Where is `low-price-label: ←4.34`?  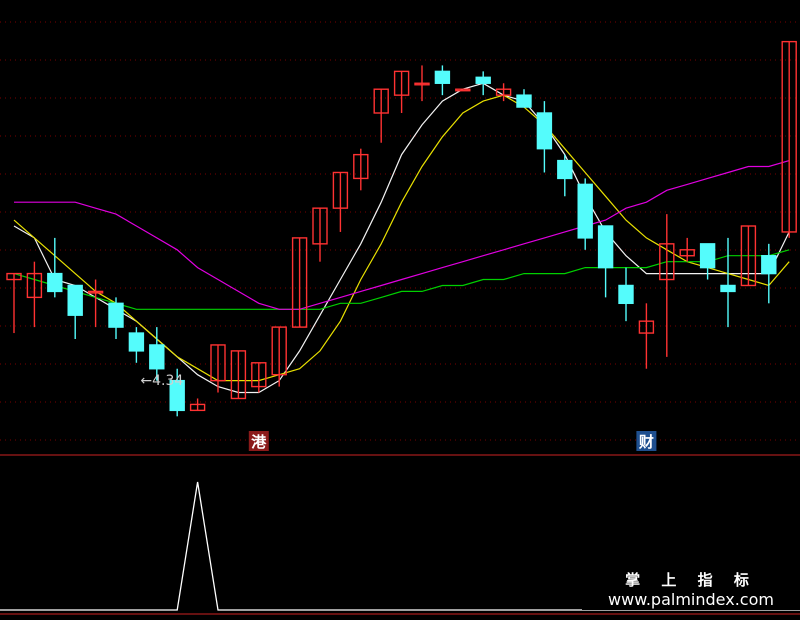
low-price-label: ←4.34 is located at coordinates (161, 381).